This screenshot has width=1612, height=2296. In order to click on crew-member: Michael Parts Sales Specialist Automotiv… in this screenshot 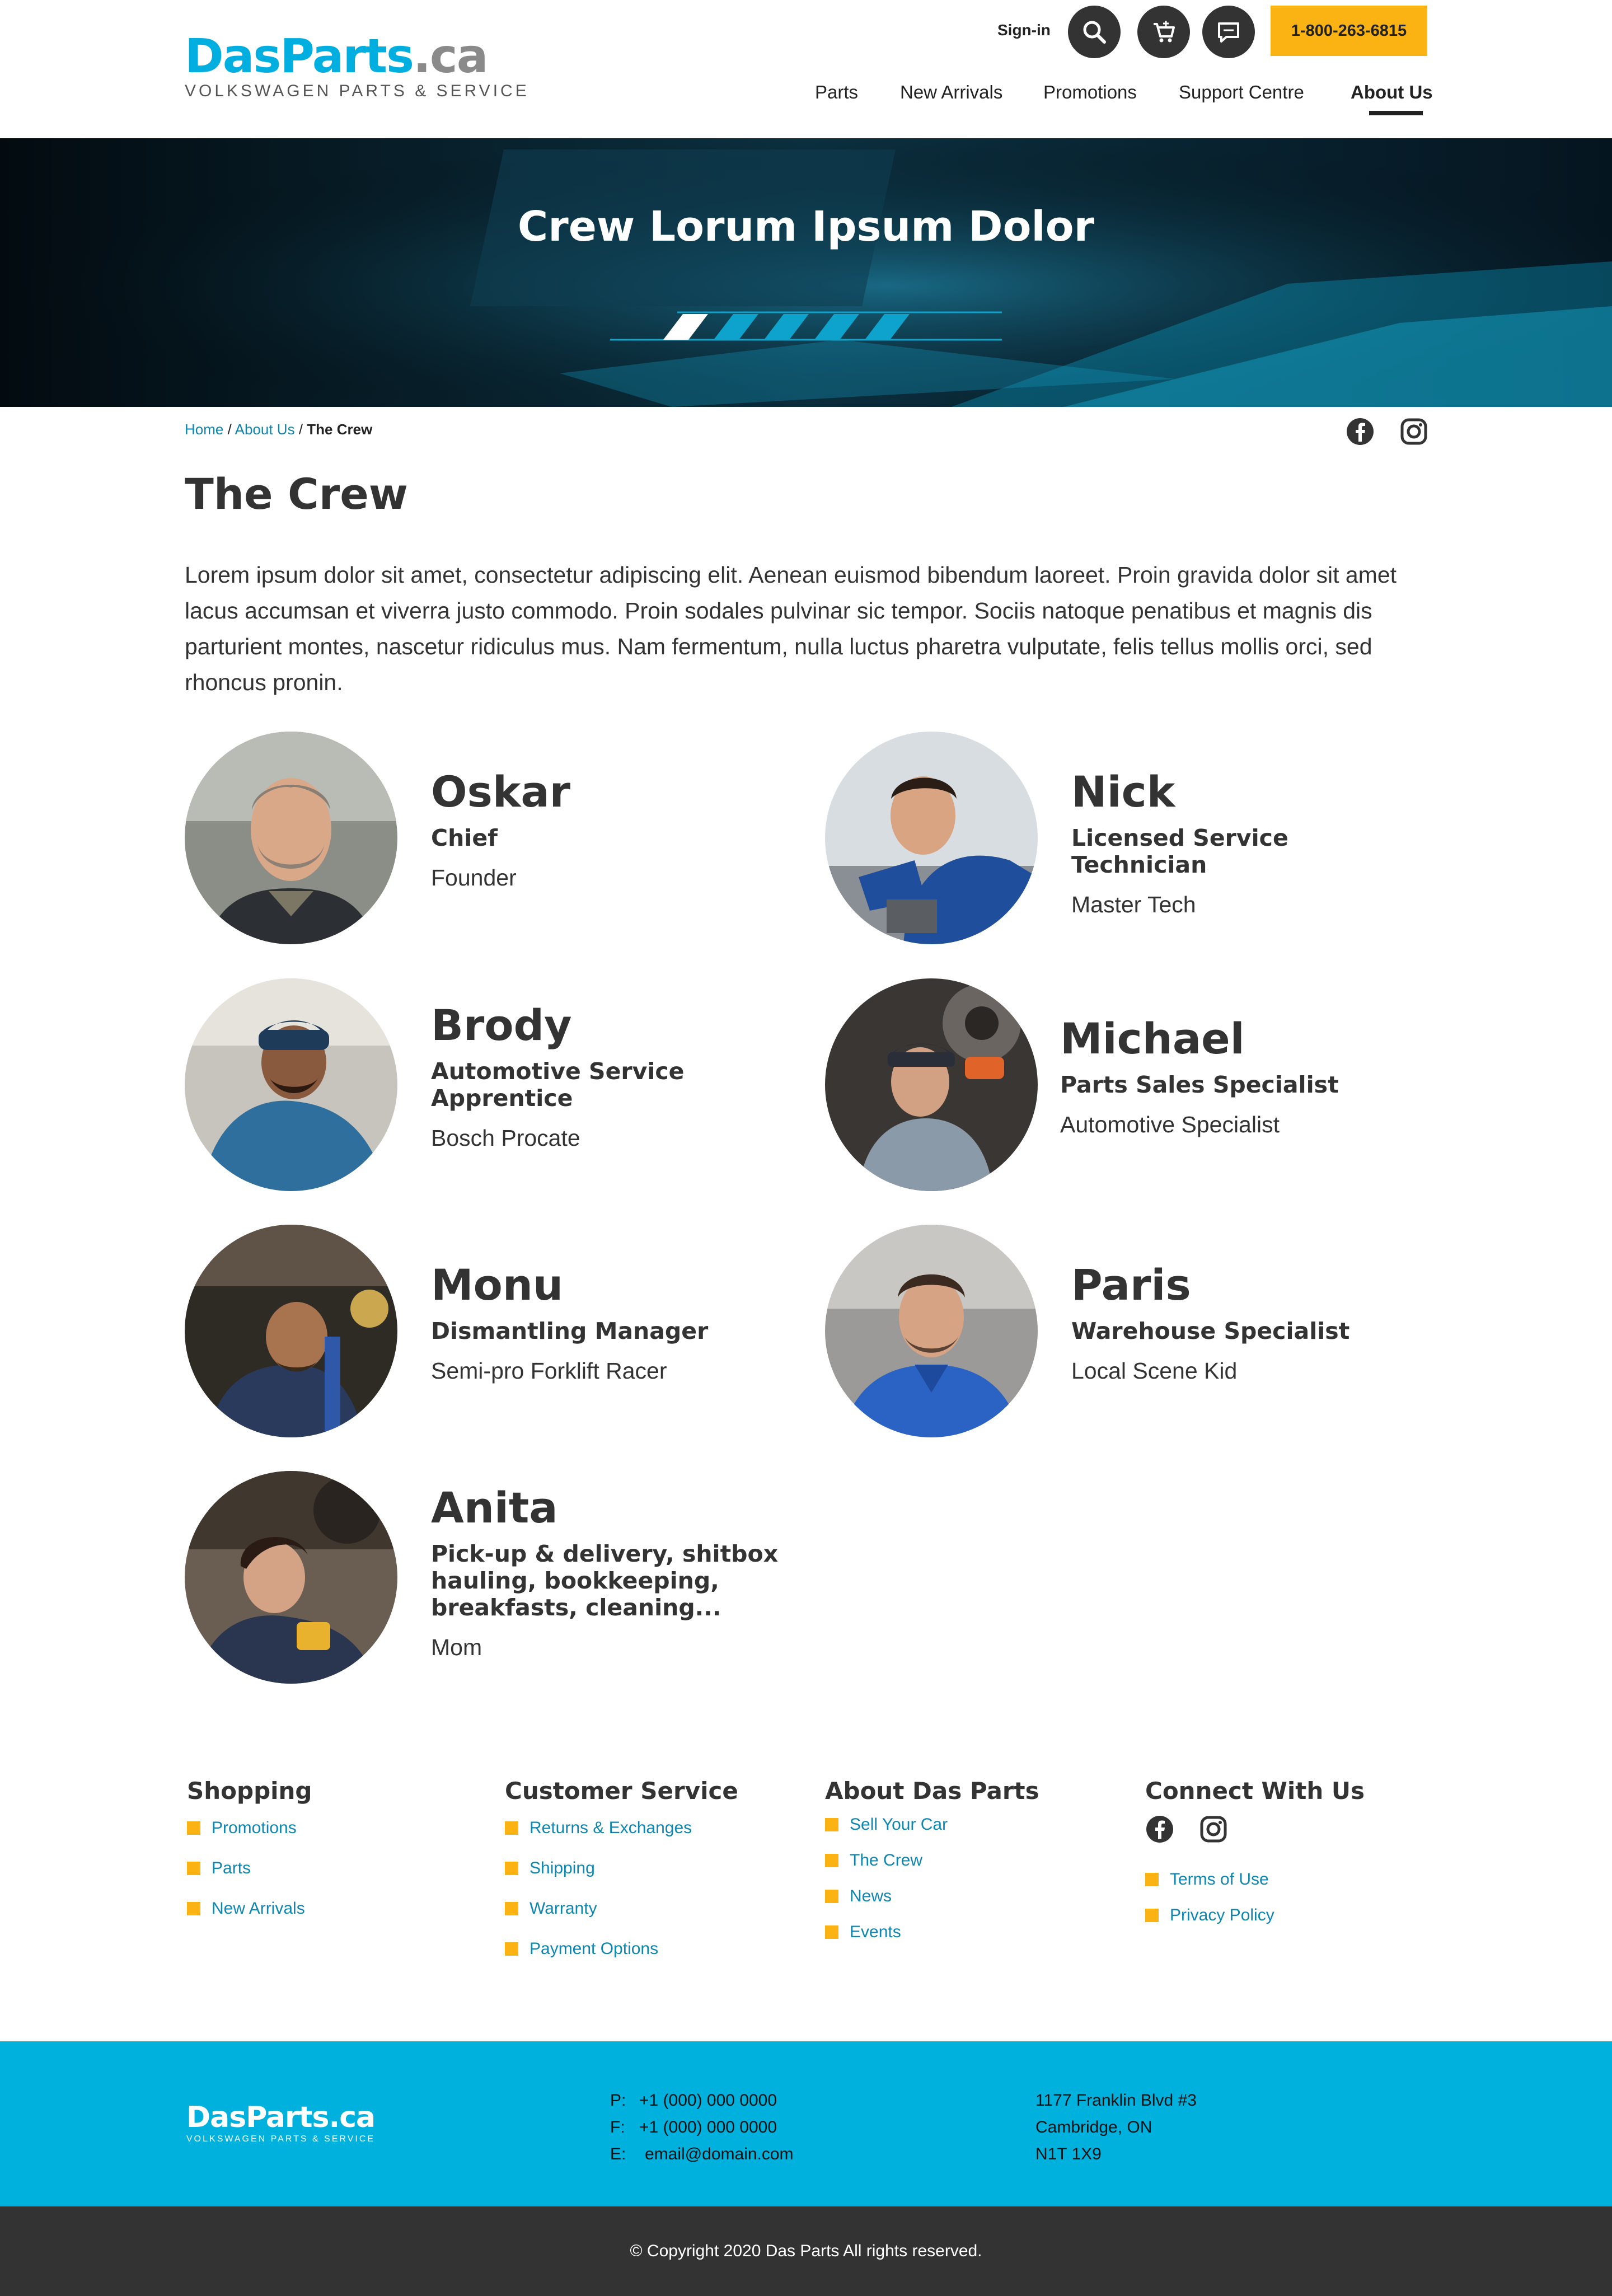, I will do `click(1133, 1084)`.